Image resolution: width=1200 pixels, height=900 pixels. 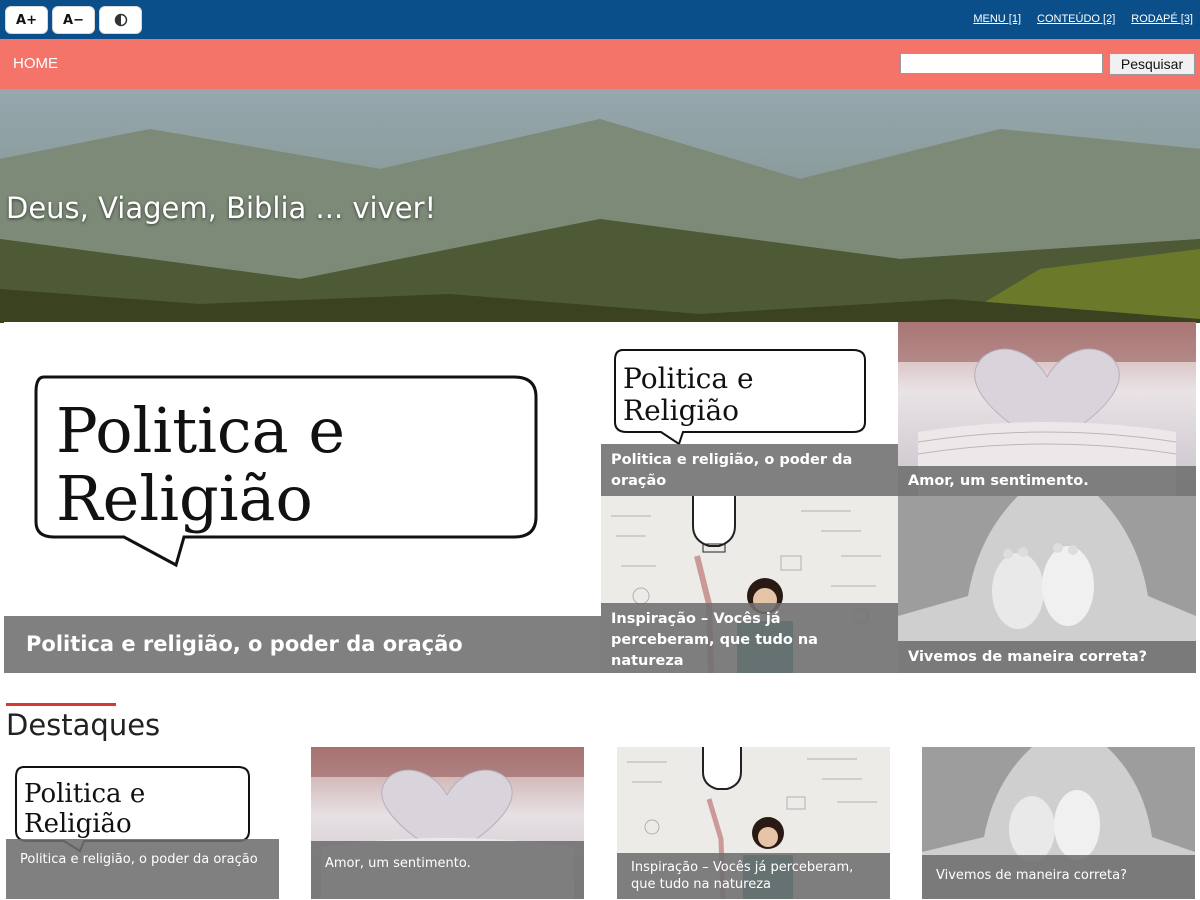 I want to click on featured-tile-caption: Politica e religião, o poder da oração, so click(x=749, y=470).